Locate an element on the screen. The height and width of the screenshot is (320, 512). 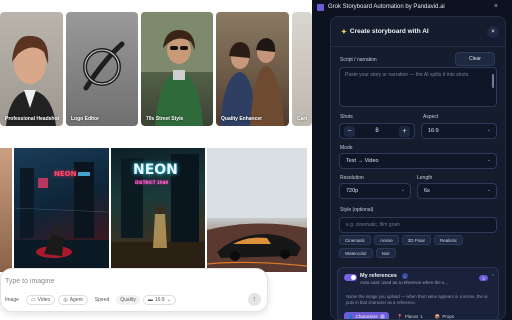
template-caption: Quality Enhancer is located at coordinates (242, 119).